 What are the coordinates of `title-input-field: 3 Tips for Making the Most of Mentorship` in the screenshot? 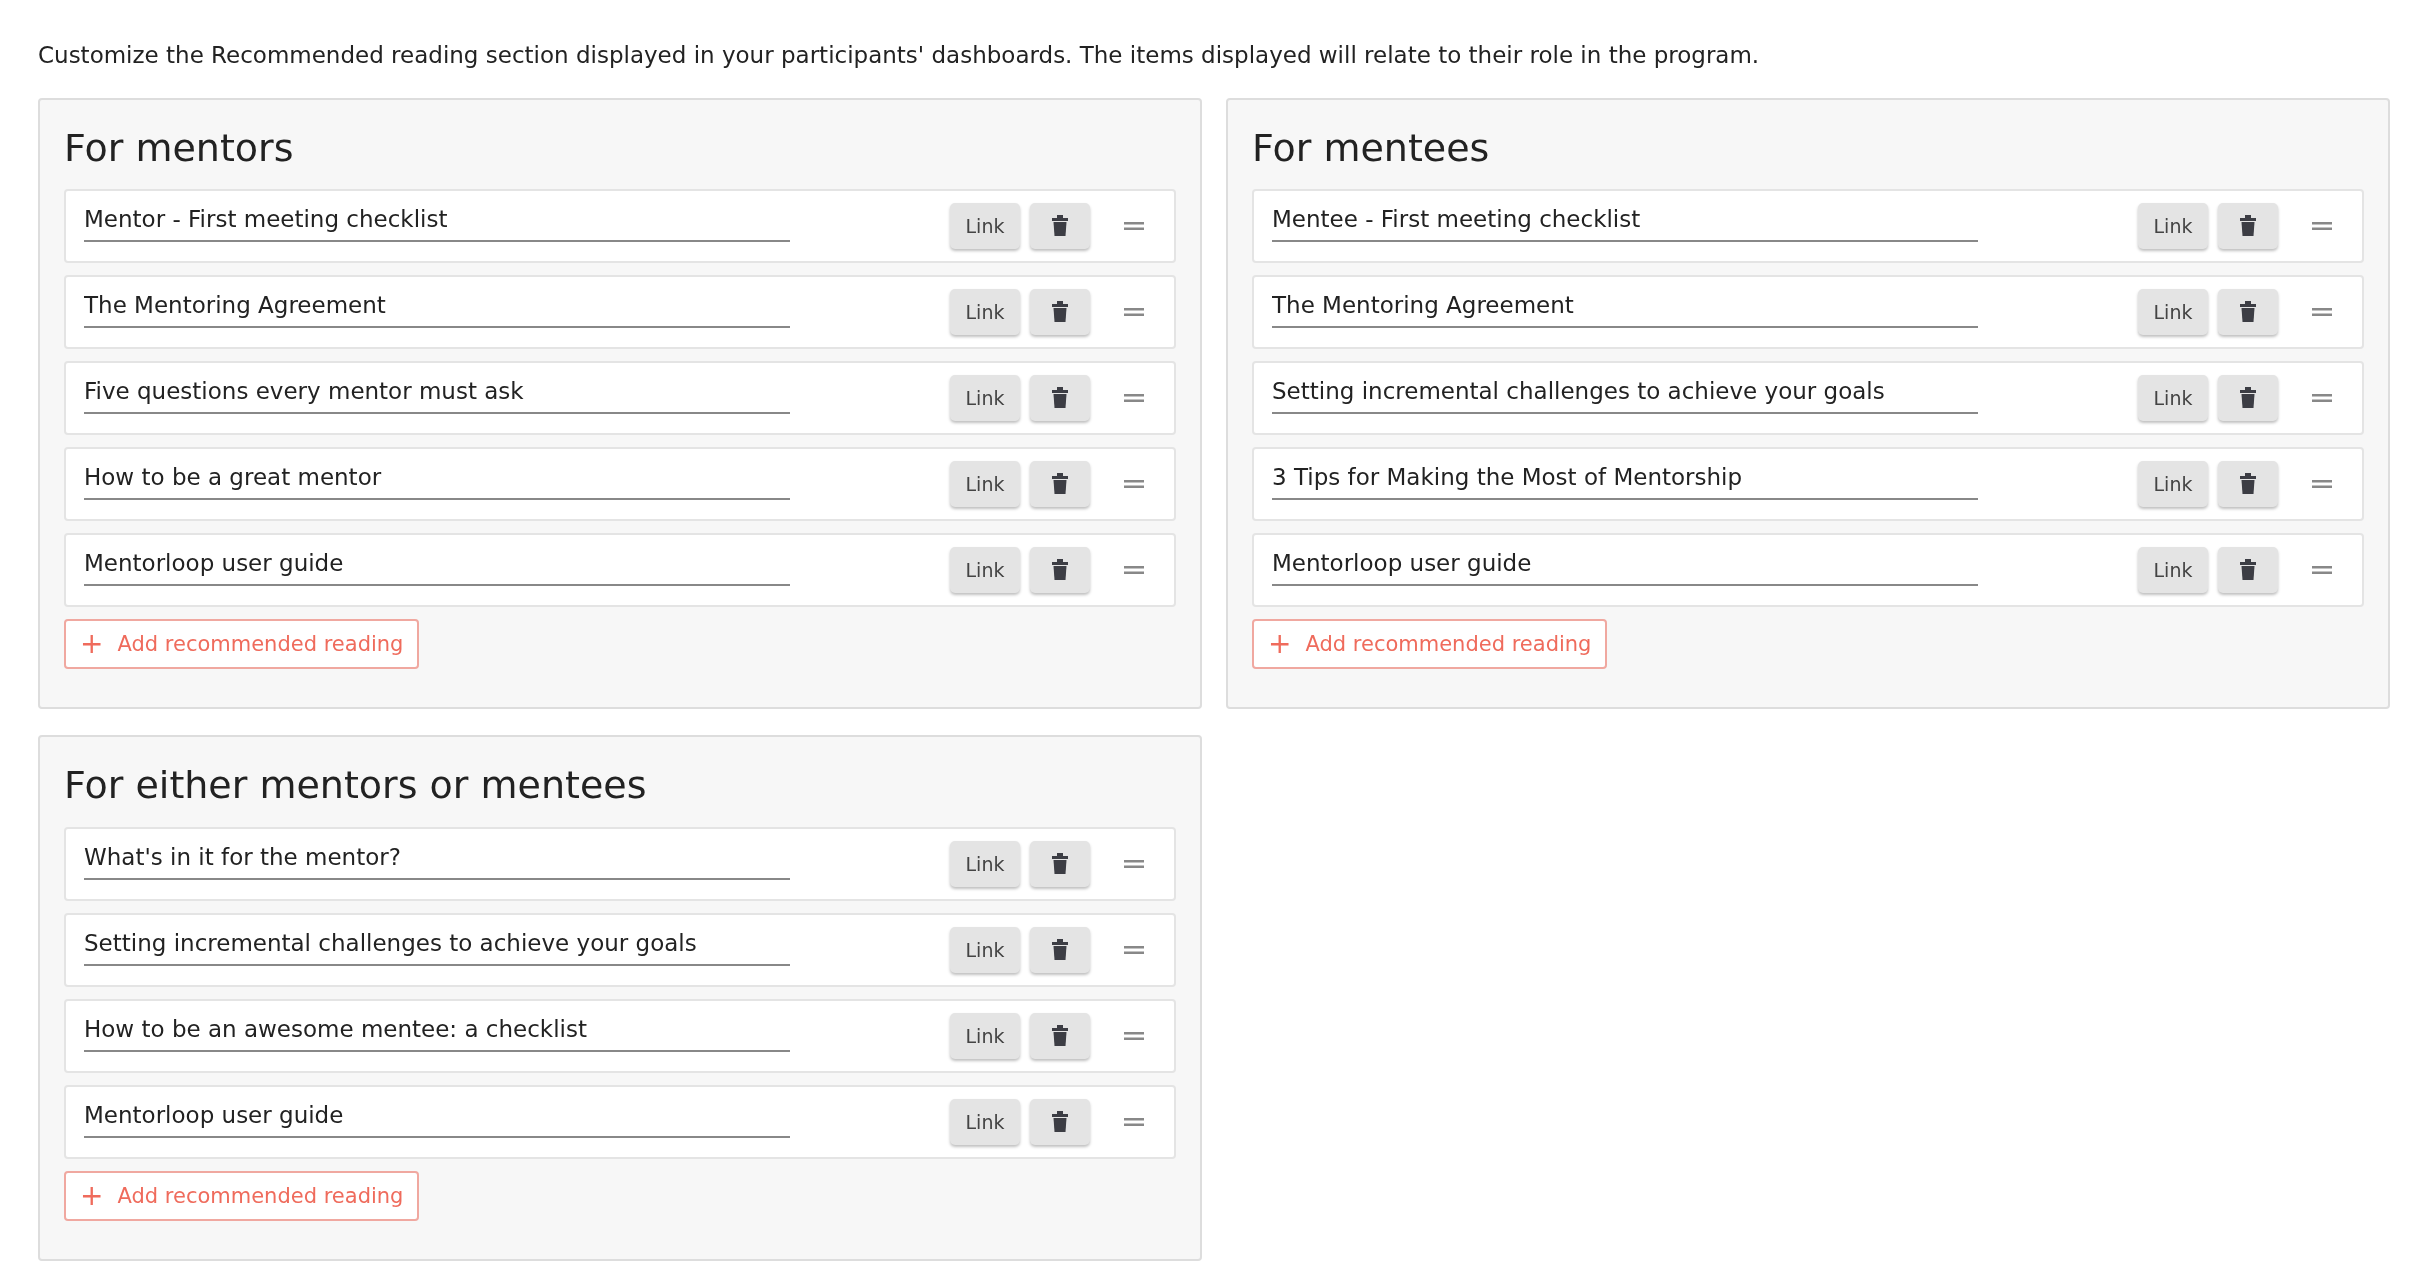 It's located at (1625, 480).